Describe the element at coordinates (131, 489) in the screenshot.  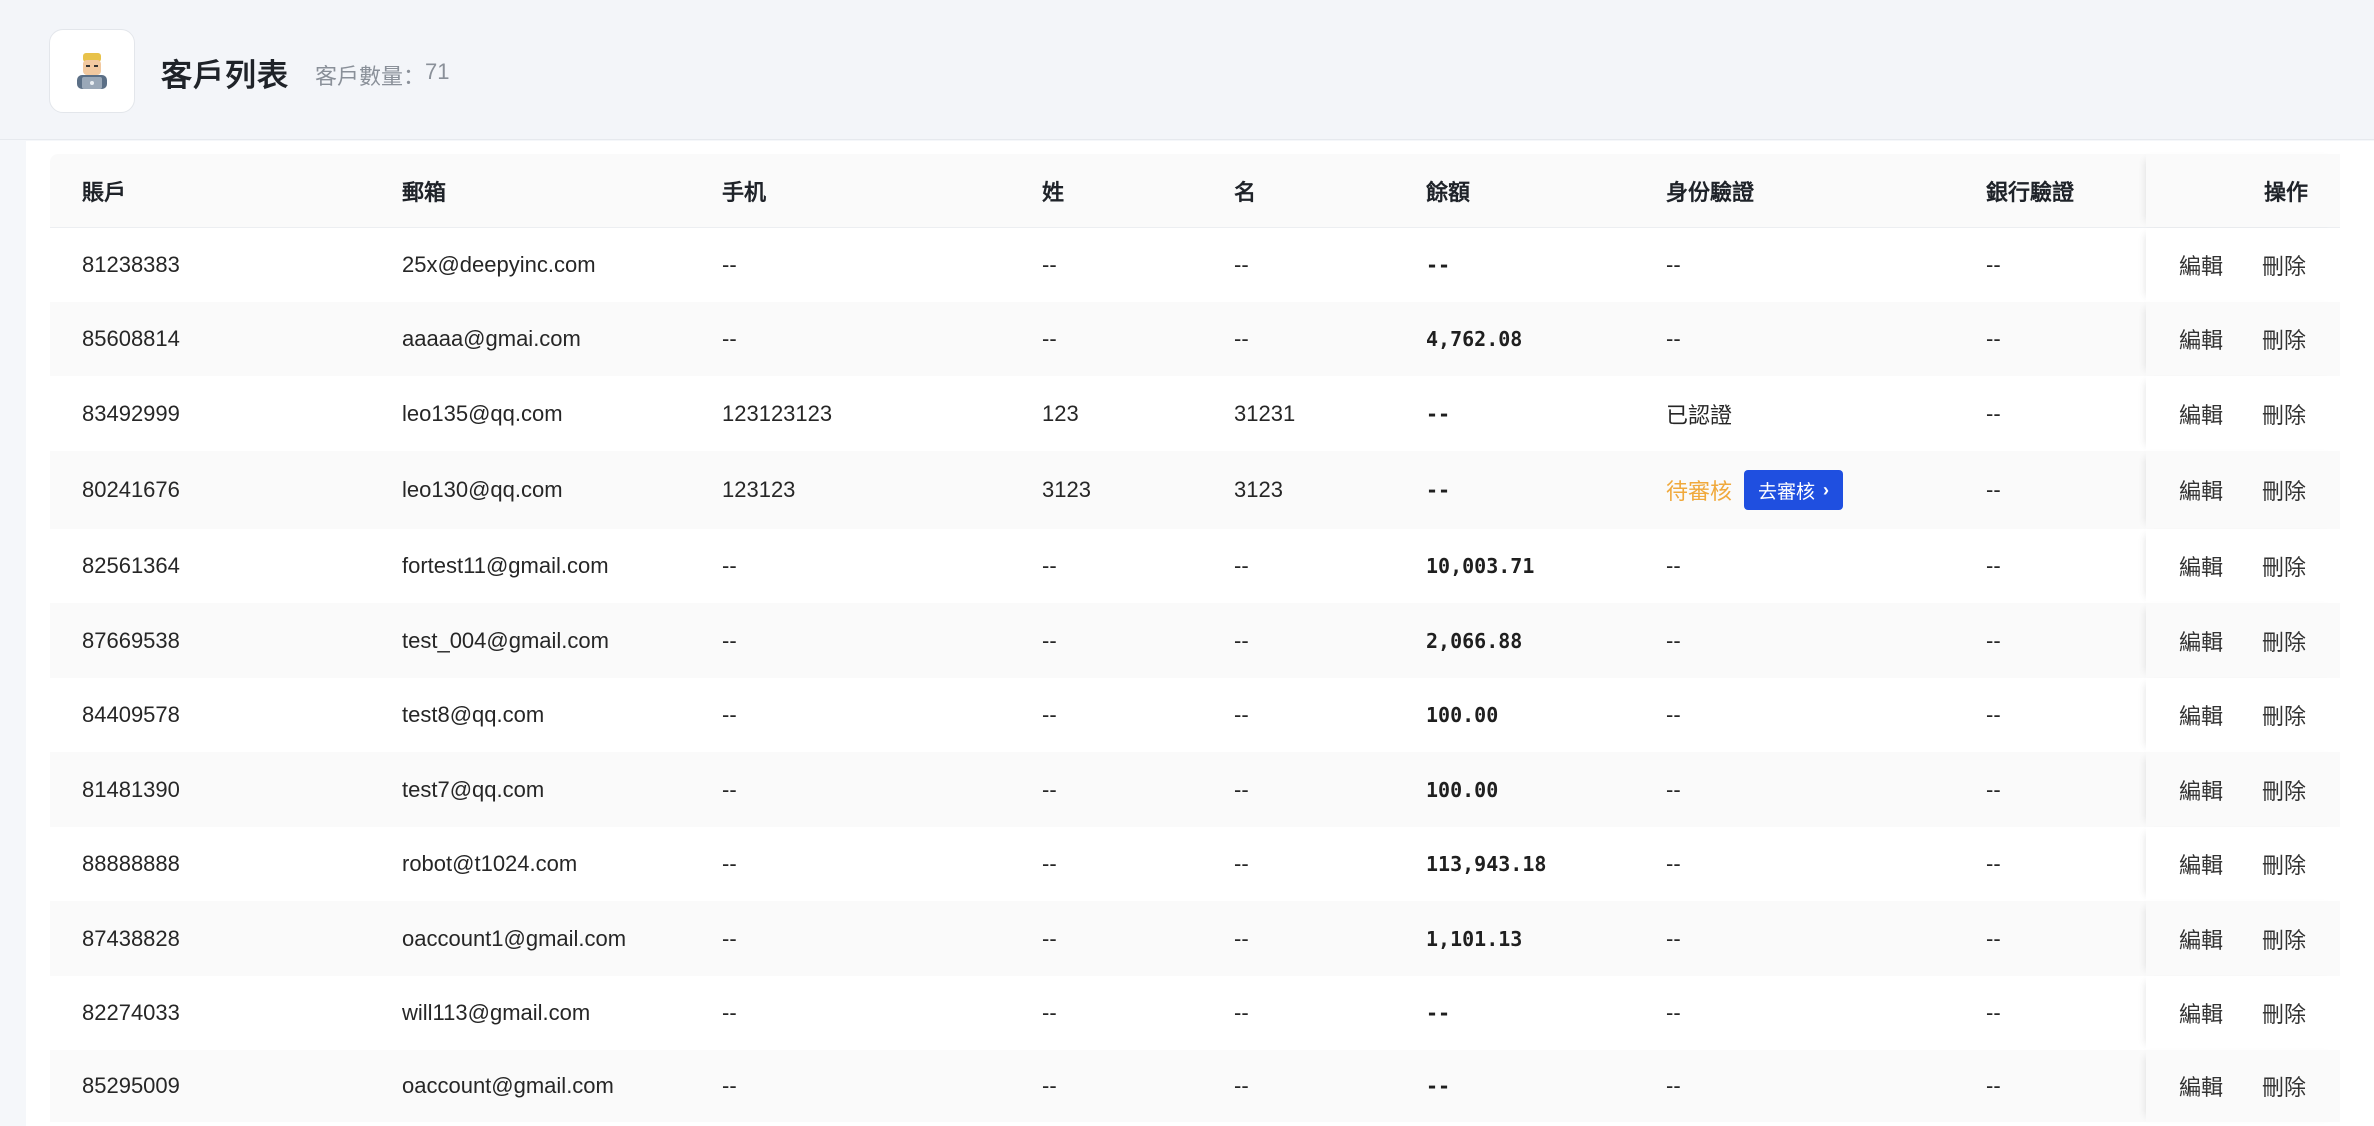
I see `cell-account: 80241676` at that location.